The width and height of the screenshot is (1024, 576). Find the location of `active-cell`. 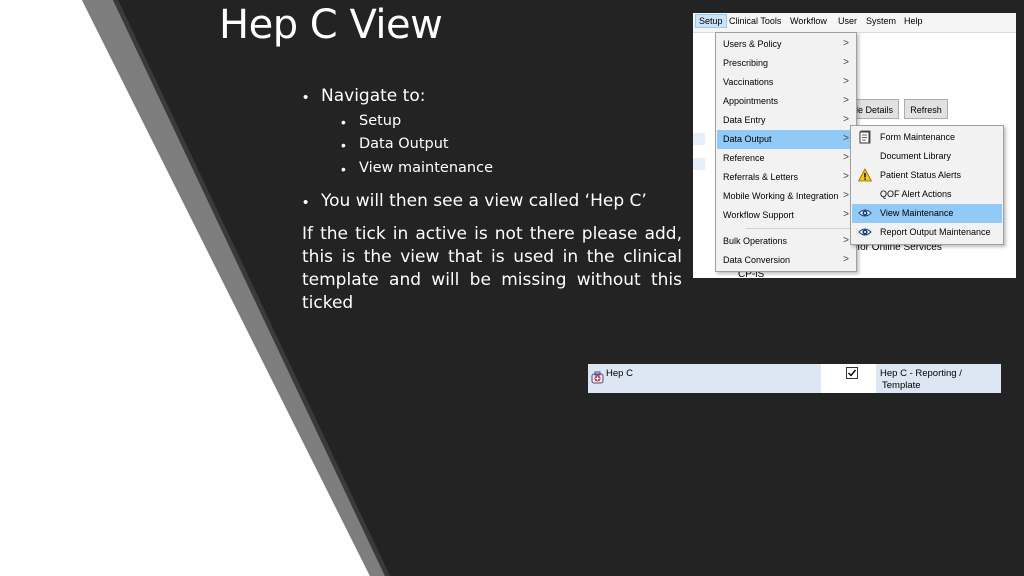

active-cell is located at coordinates (848, 378).